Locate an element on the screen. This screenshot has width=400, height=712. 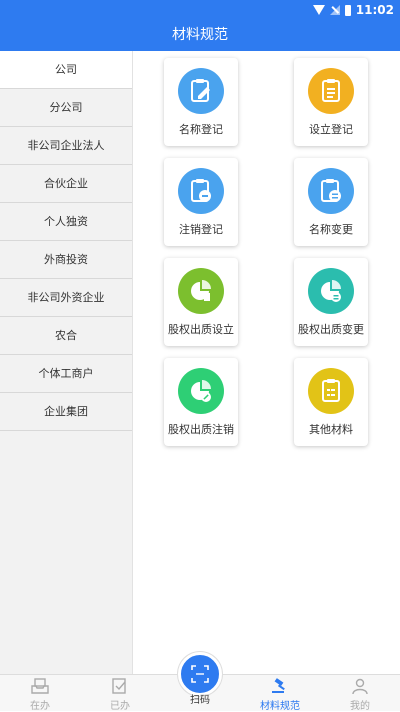
sidebar-item-enterprise-group: 企业集团 is located at coordinates (66, 412).